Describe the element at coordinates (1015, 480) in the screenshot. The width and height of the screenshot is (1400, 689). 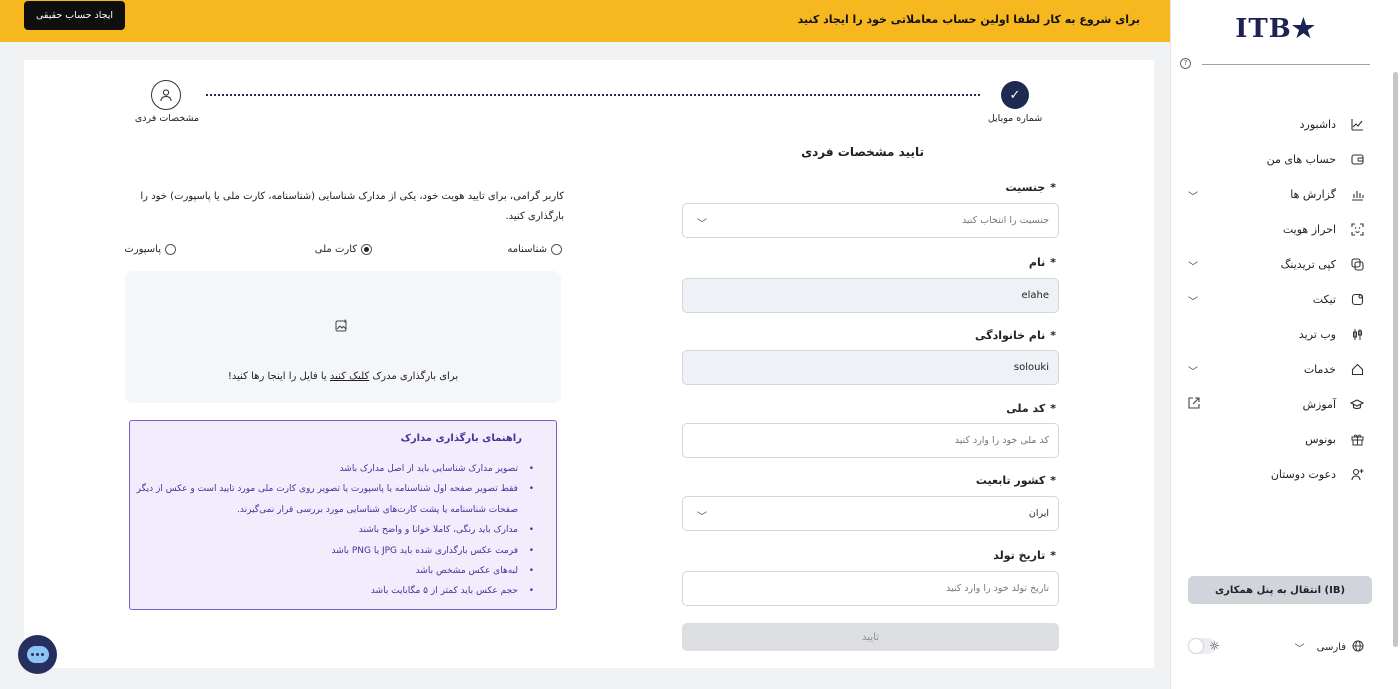
I see `country-label: *کشور تابعیت` at that location.